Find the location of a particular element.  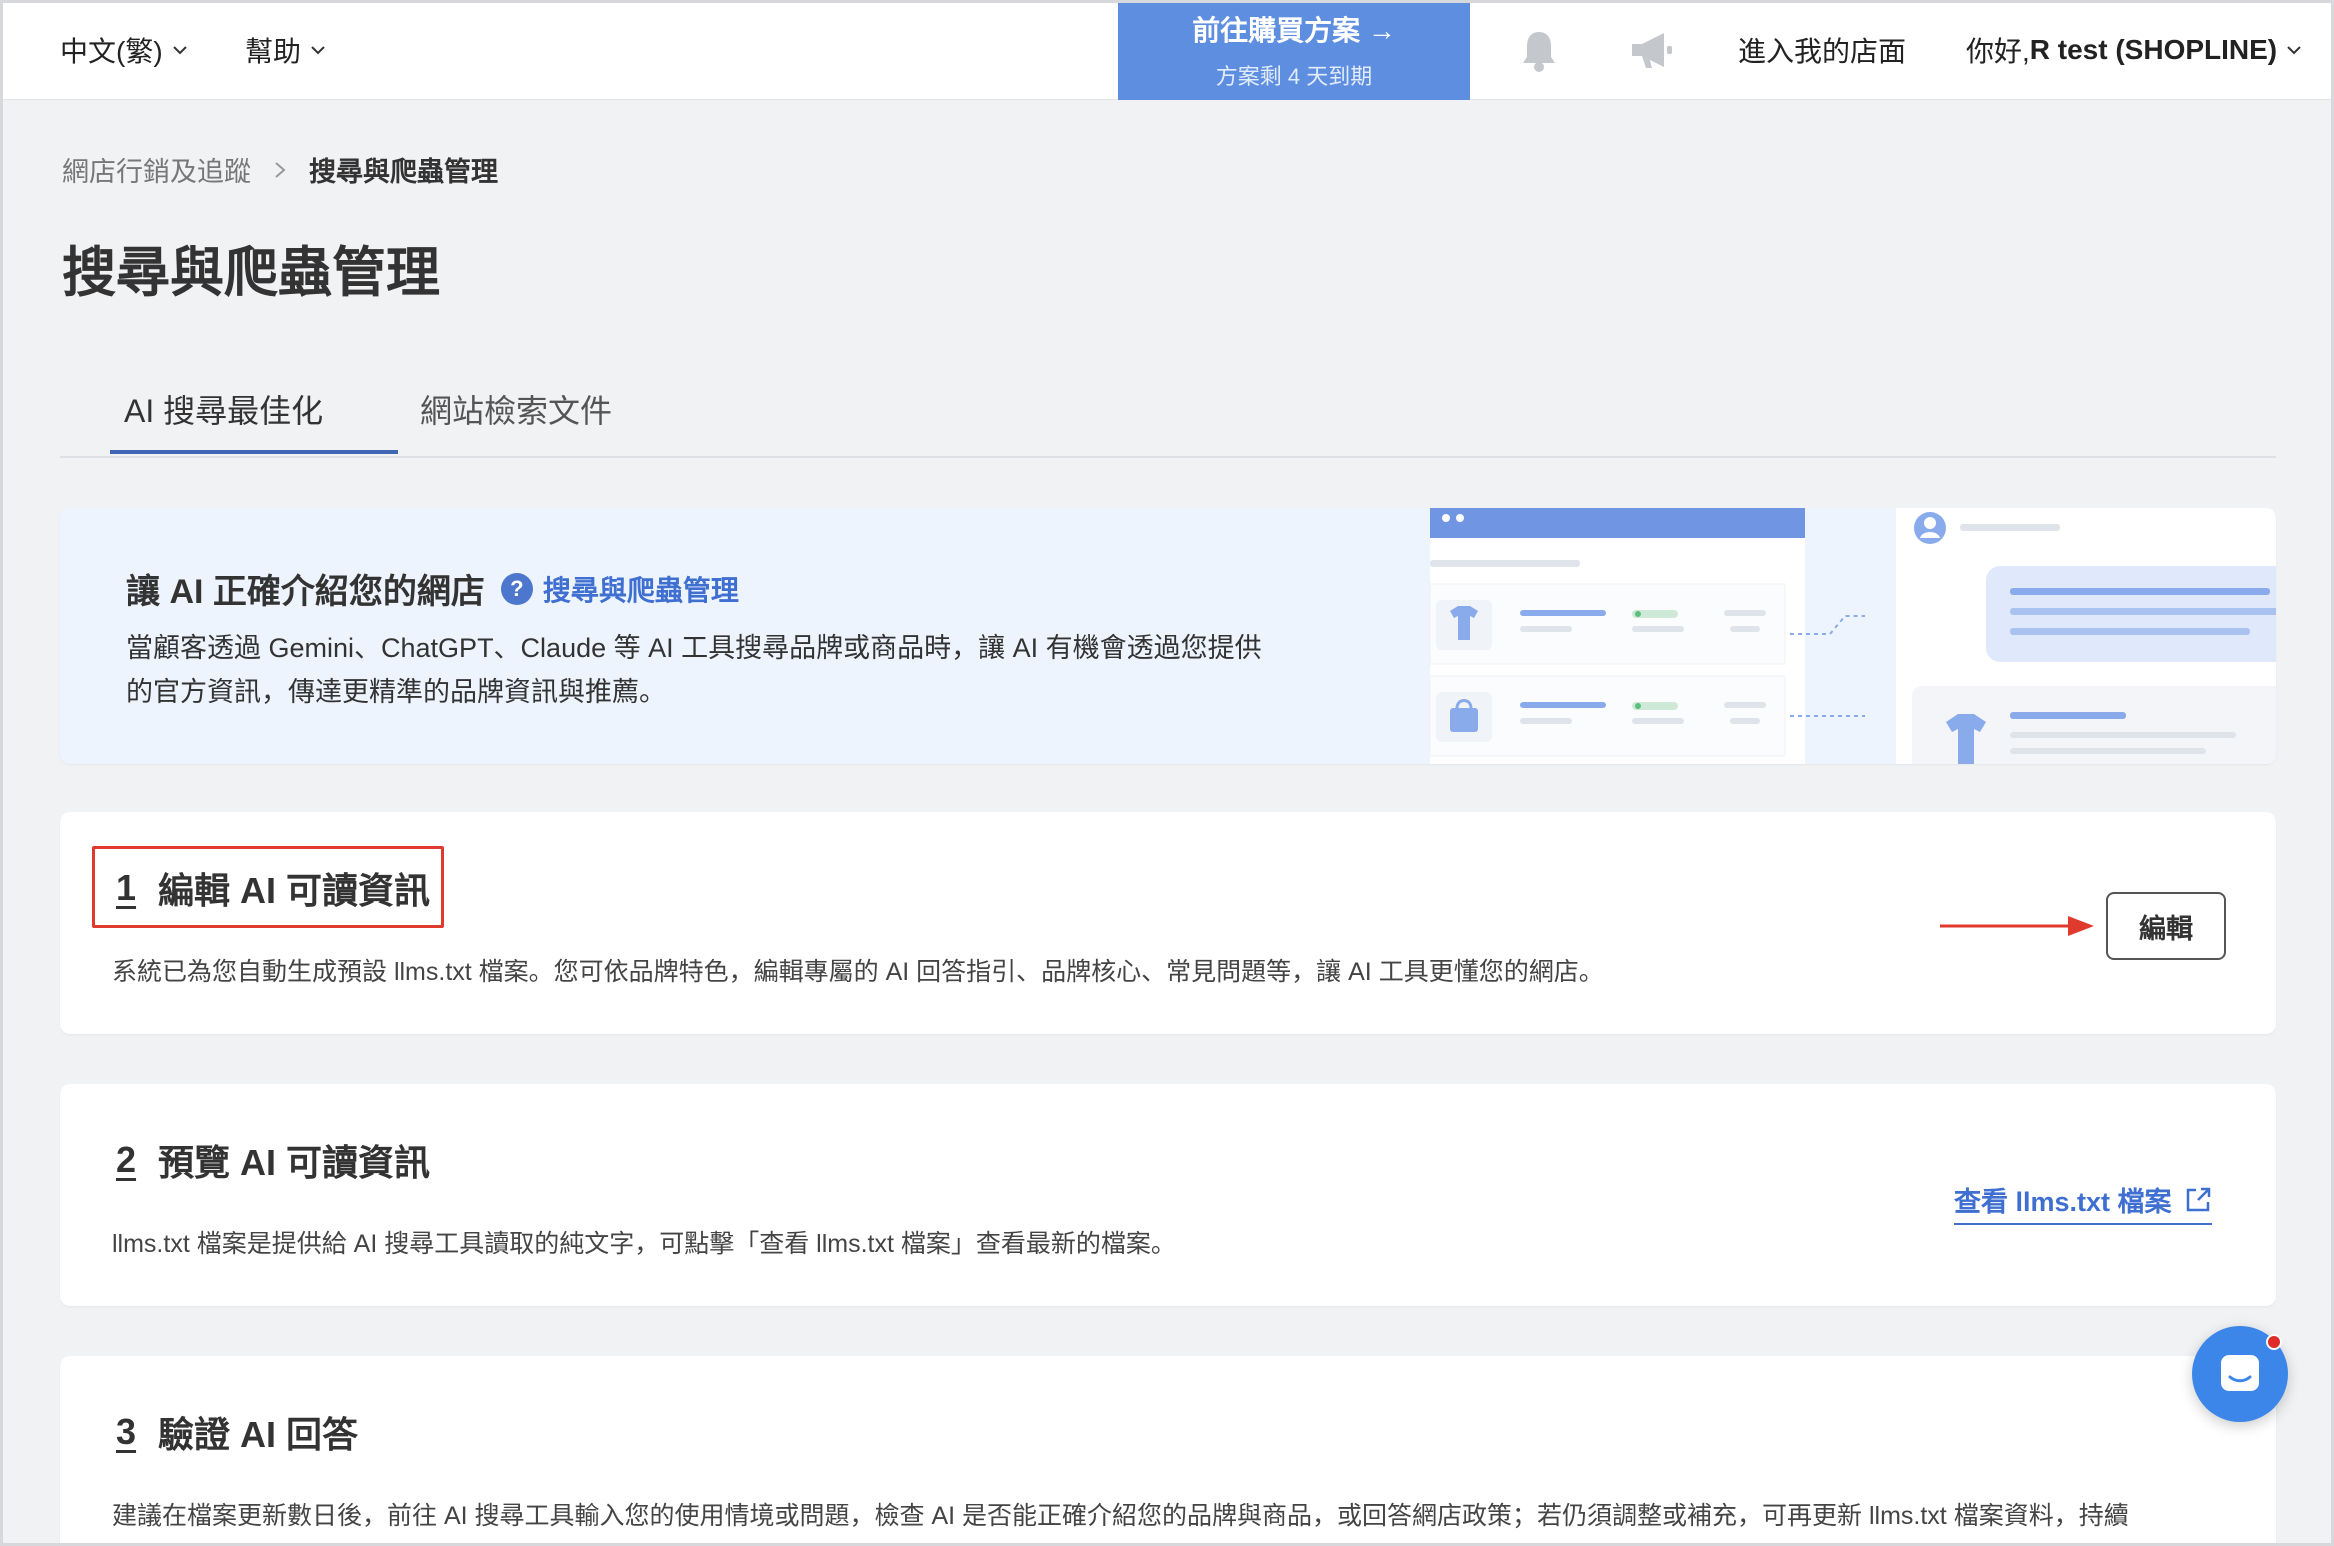

breadcrumb: 網店行銷及追蹤 搜尋與爬蟲管理 is located at coordinates (280, 169).